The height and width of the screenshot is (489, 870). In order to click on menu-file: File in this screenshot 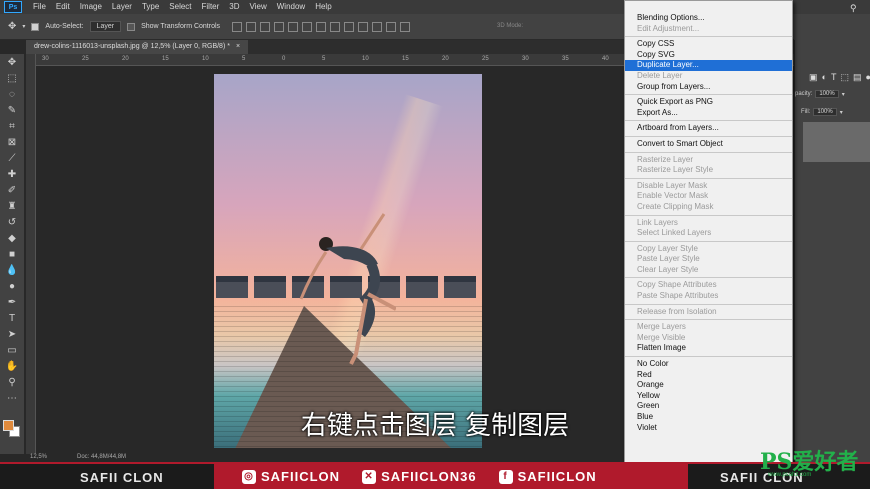, I will do `click(39, 7)`.